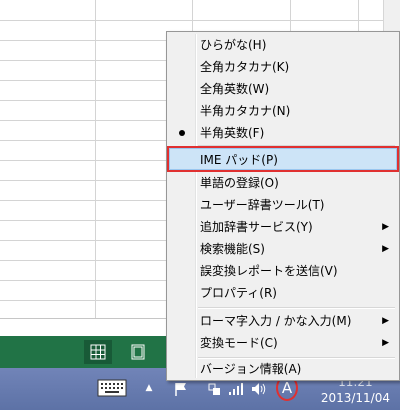 This screenshot has height=410, width=400. I want to click on keyboard-icon, so click(112, 388).